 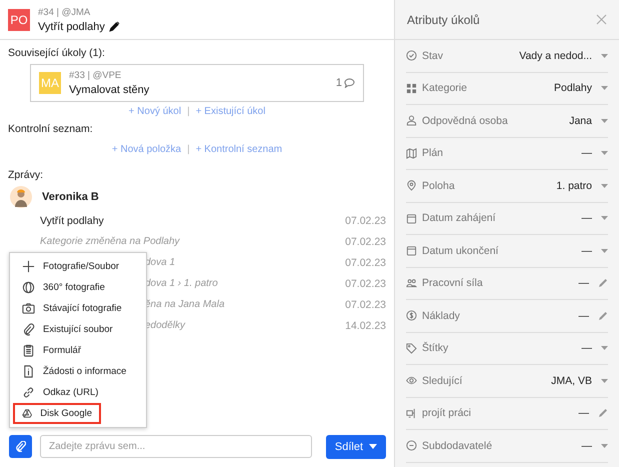 I want to click on task-title: Vytřít podlahy, so click(x=71, y=26).